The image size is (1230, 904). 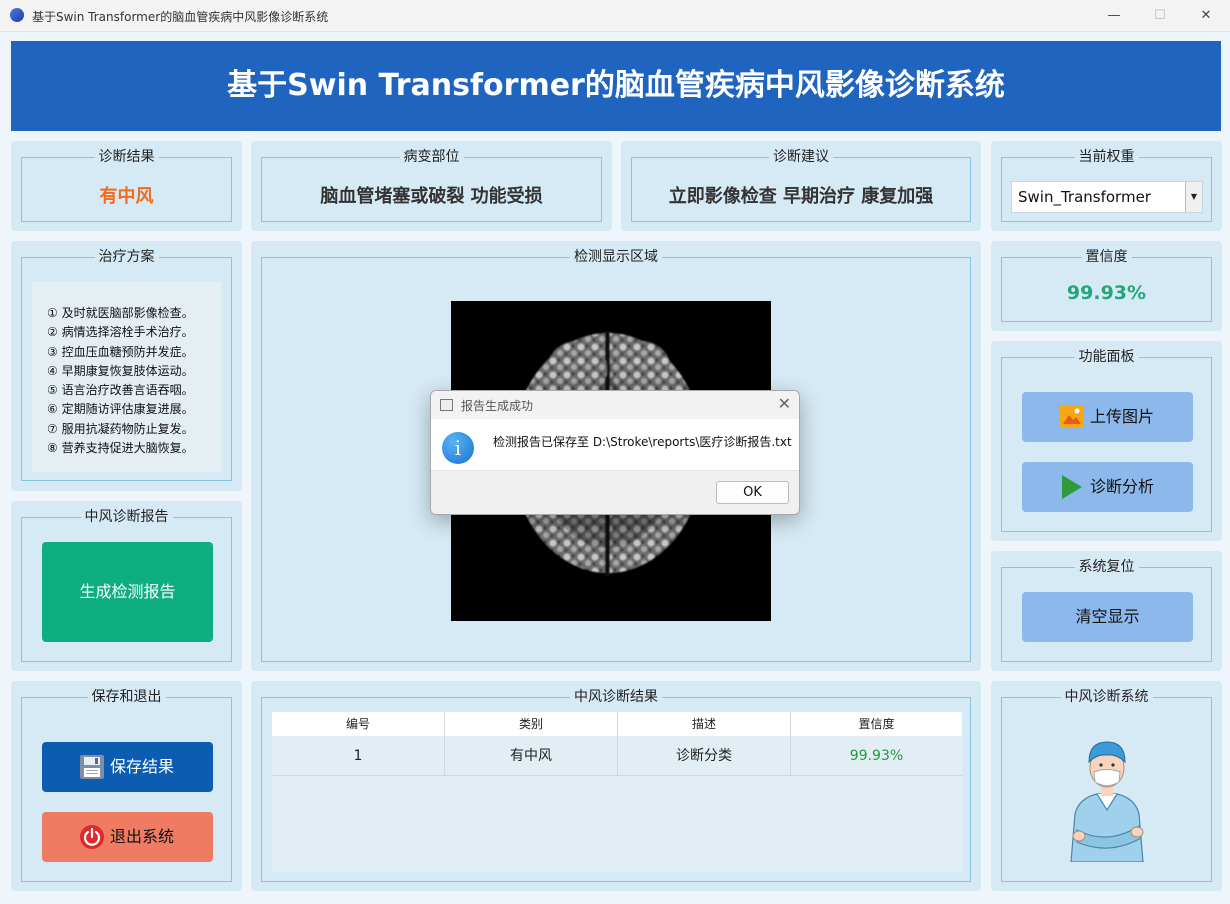 I want to click on treatment-item: ① 及时就医脑部影像检查。, so click(x=120, y=313).